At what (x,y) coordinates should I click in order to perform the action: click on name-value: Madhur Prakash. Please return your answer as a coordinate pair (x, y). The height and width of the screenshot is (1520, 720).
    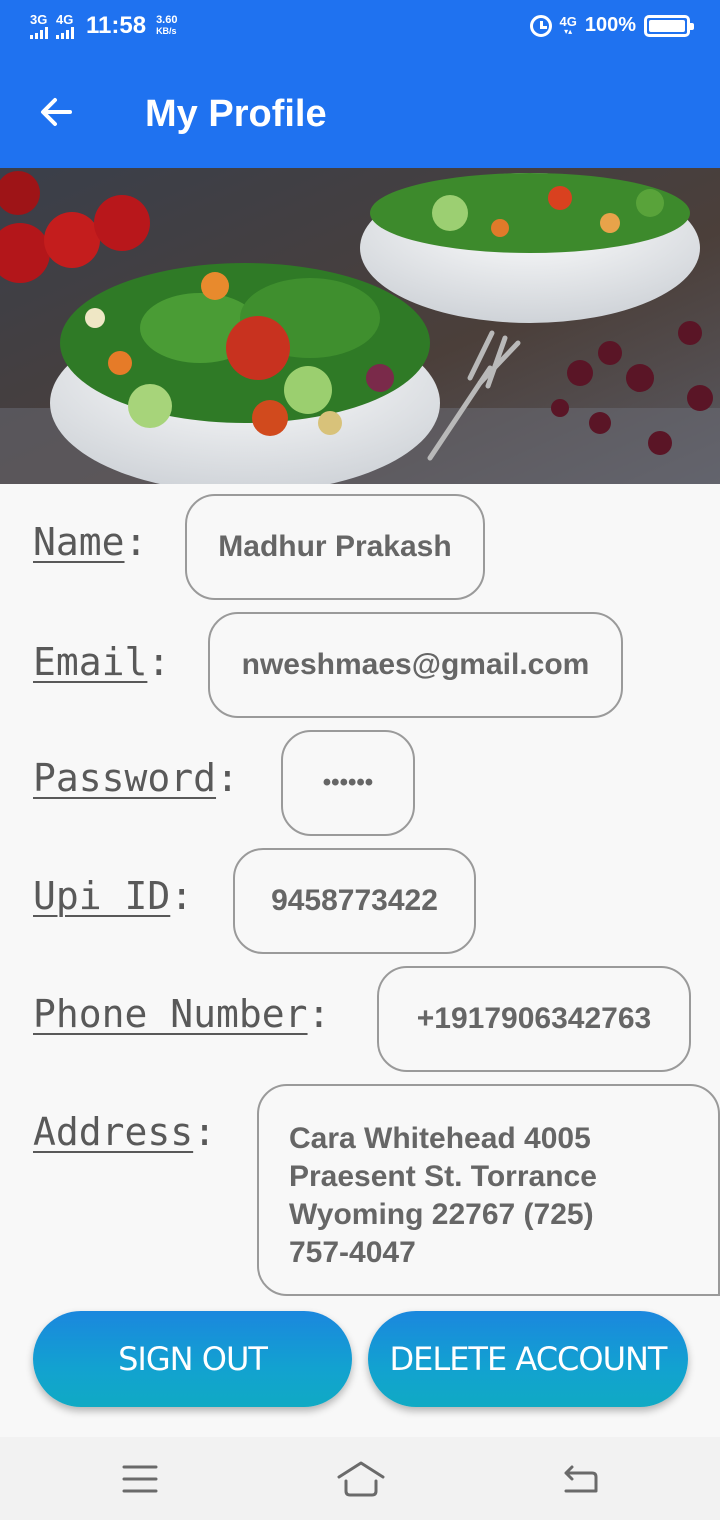
    Looking at the image, I should click on (335, 546).